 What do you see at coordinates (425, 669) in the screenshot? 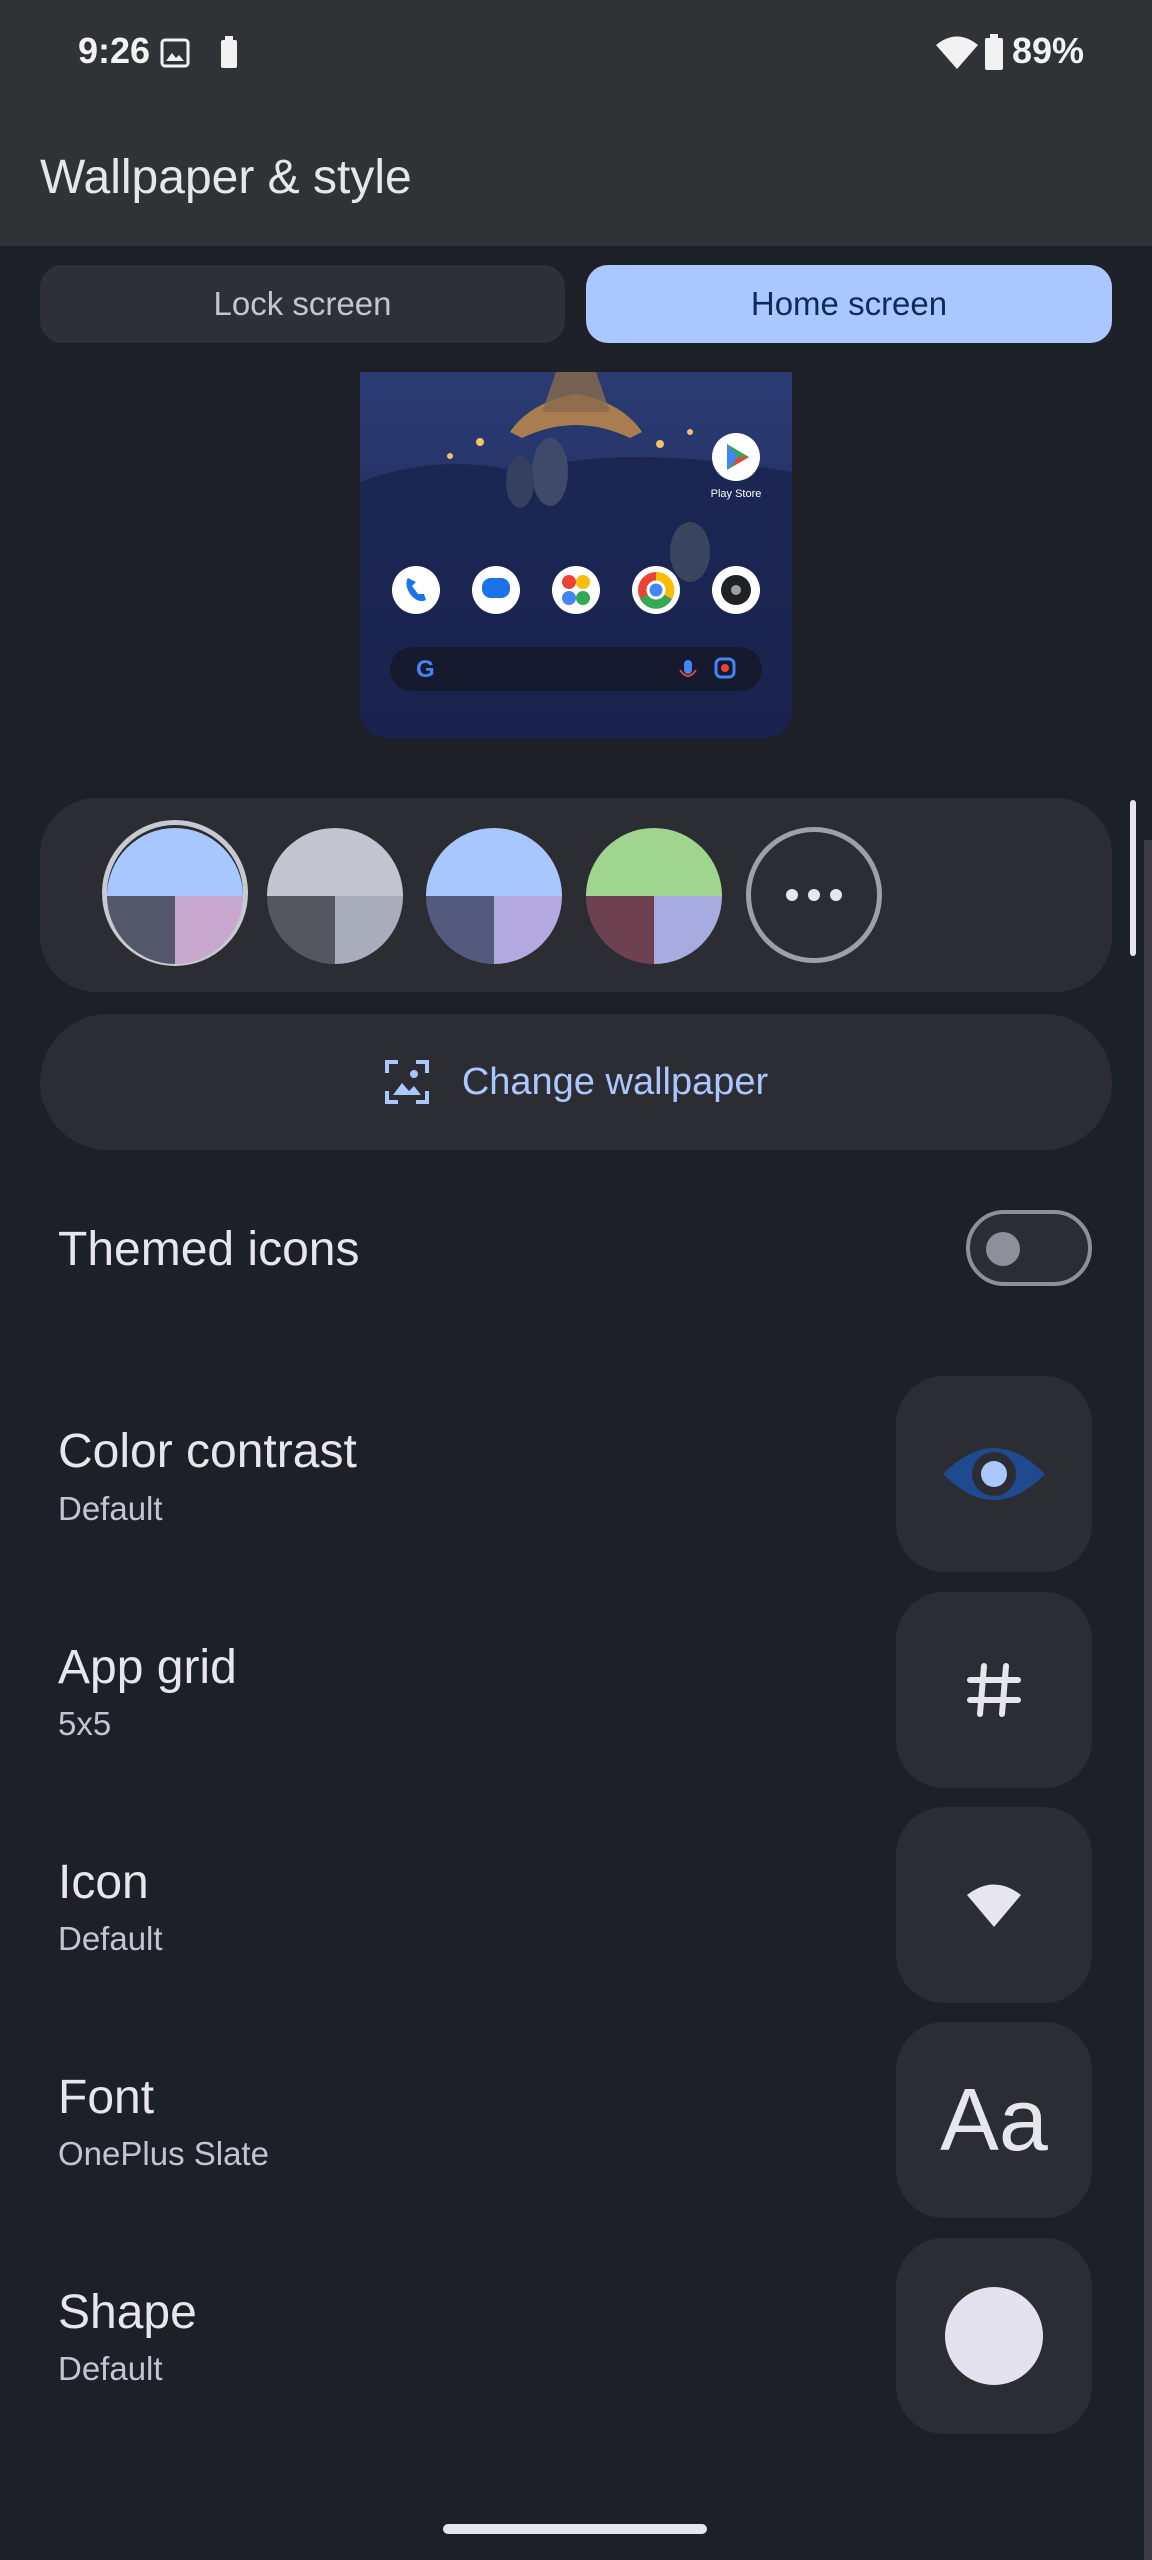
I see `google-g-icon: G` at bounding box center [425, 669].